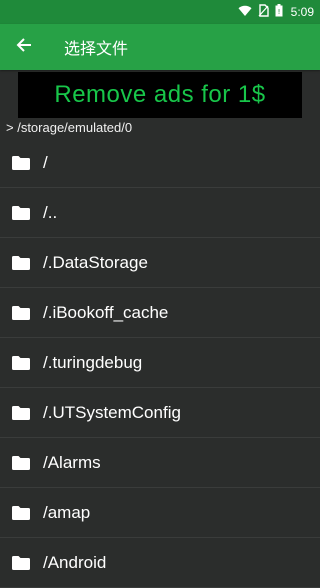 The image size is (320, 588). Describe the element at coordinates (95, 262) in the screenshot. I see `file-name: /.DataStorage` at that location.